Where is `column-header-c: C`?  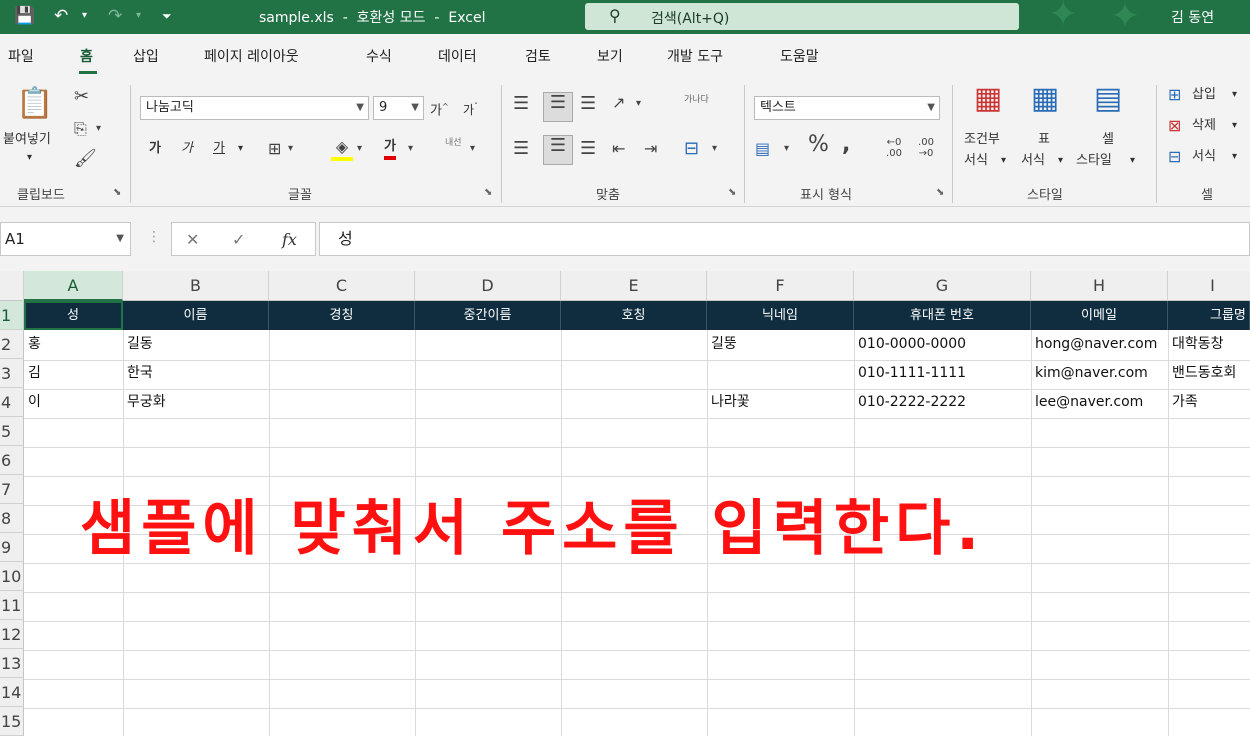 column-header-c: C is located at coordinates (342, 286).